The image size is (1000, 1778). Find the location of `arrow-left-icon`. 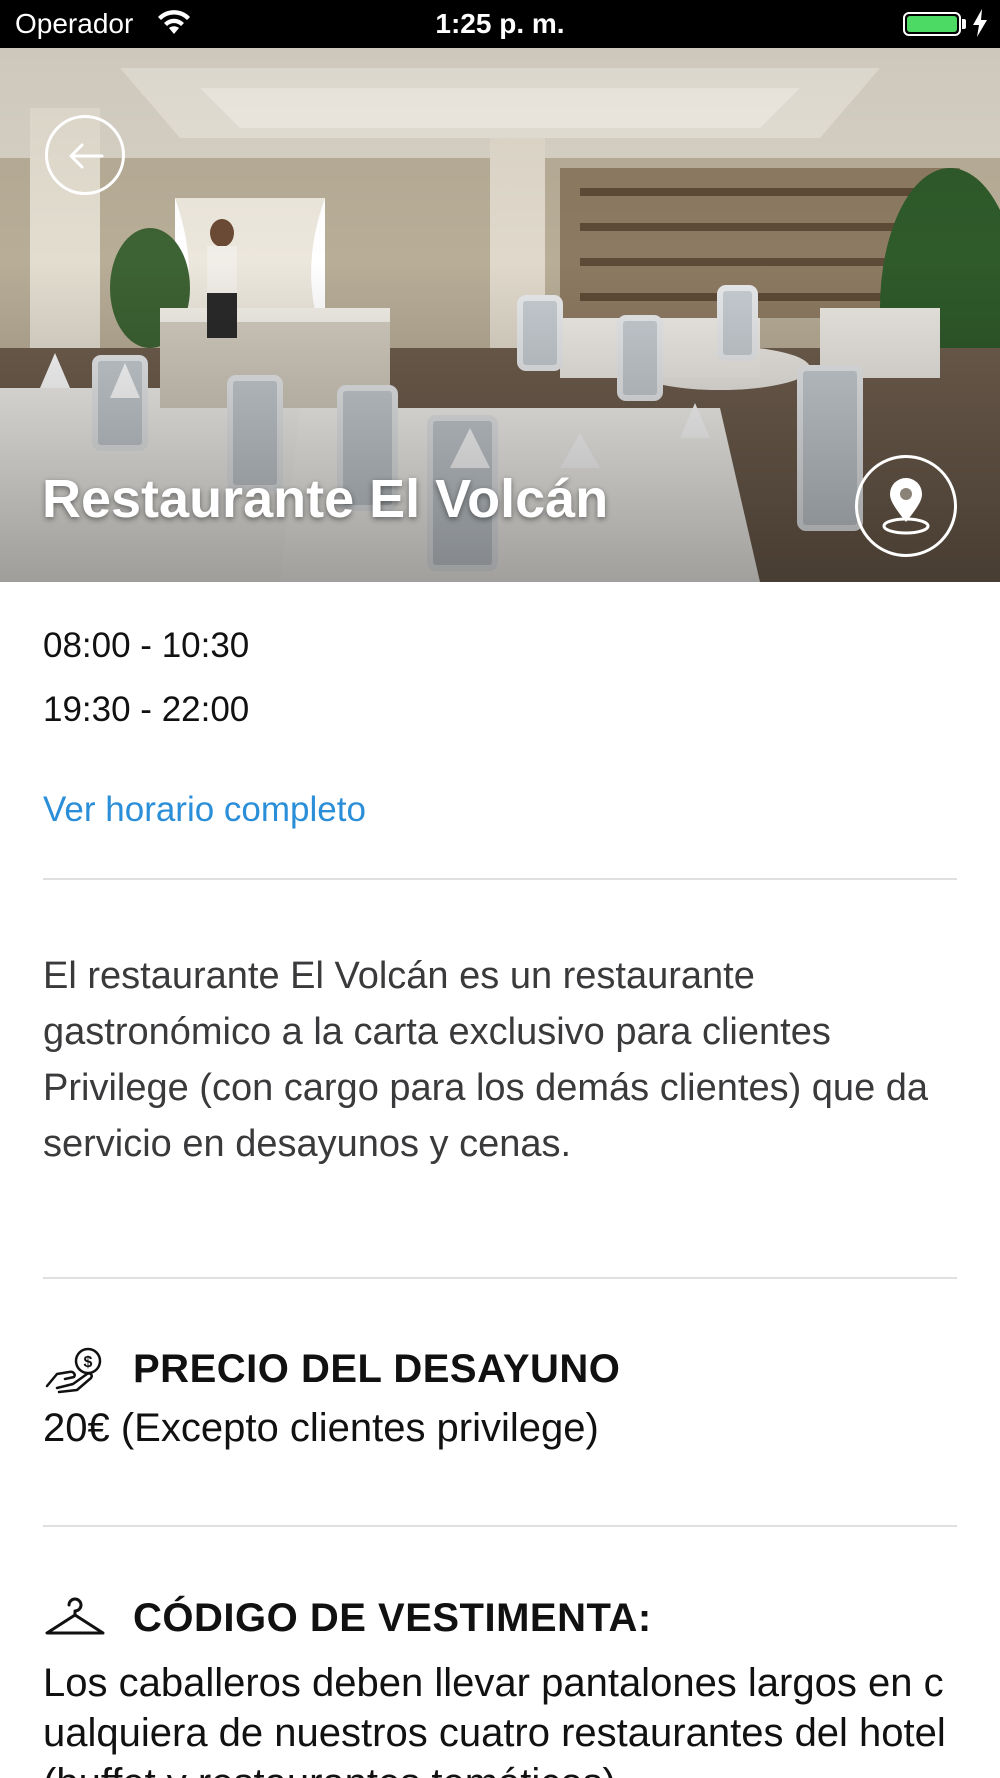

arrow-left-icon is located at coordinates (86, 156).